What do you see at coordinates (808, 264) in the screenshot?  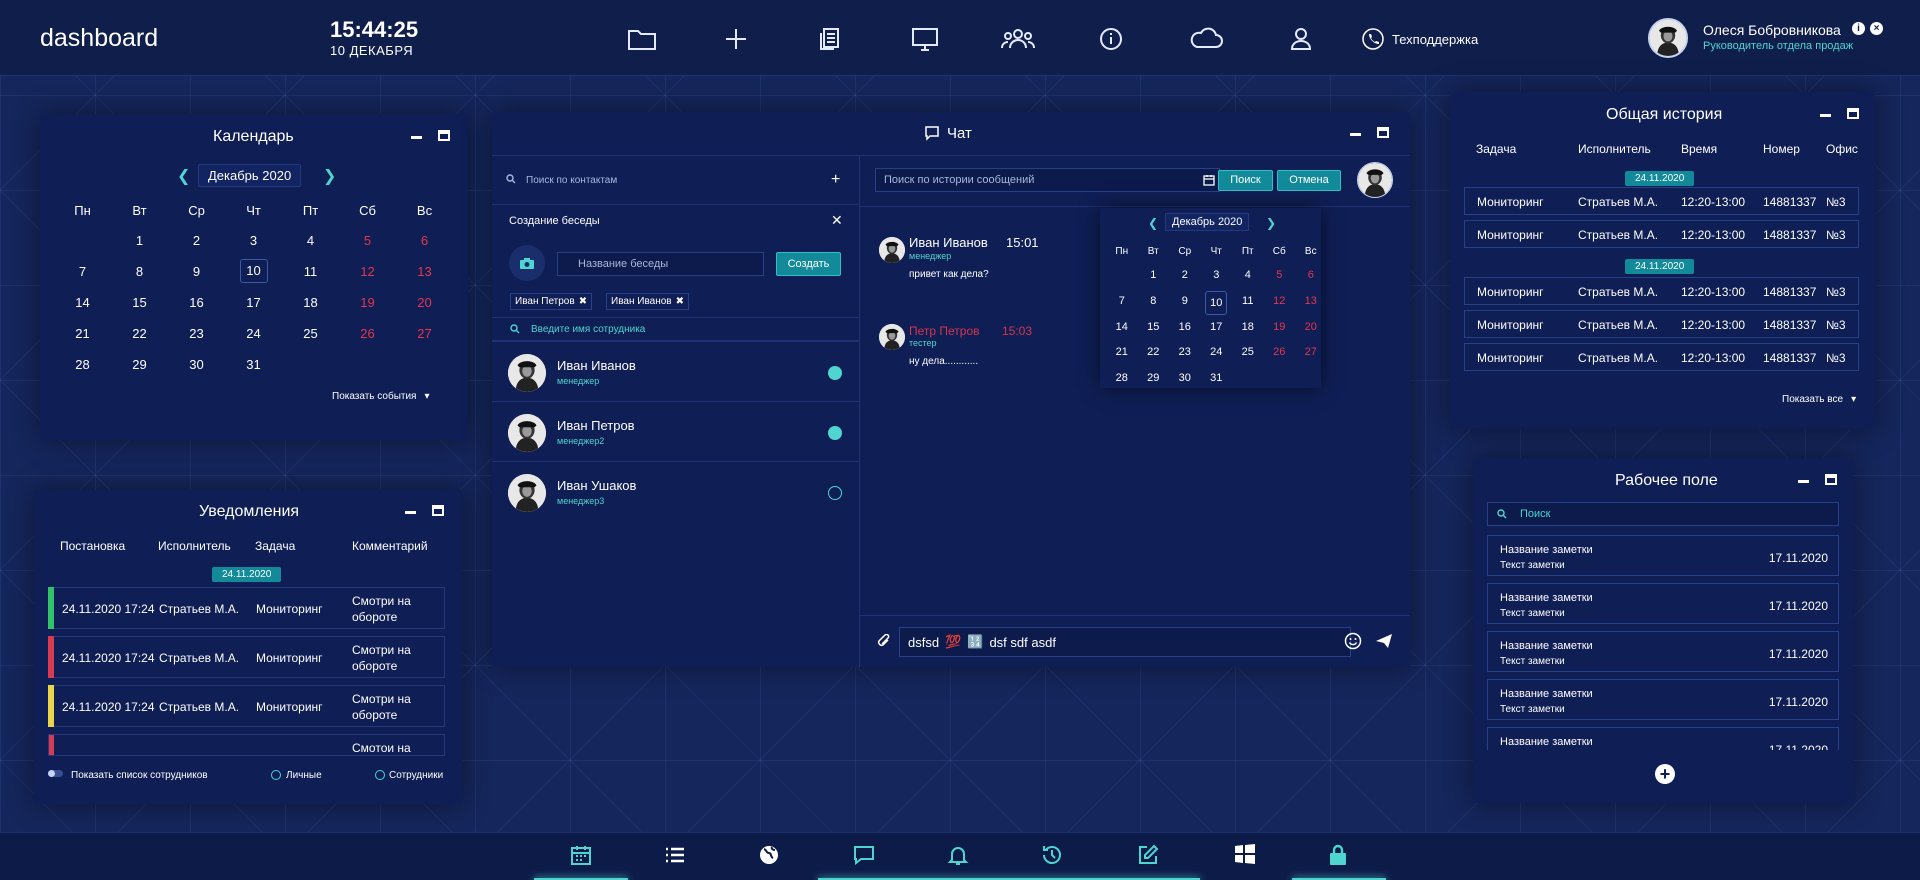 I see `create-chat-button: Создать` at bounding box center [808, 264].